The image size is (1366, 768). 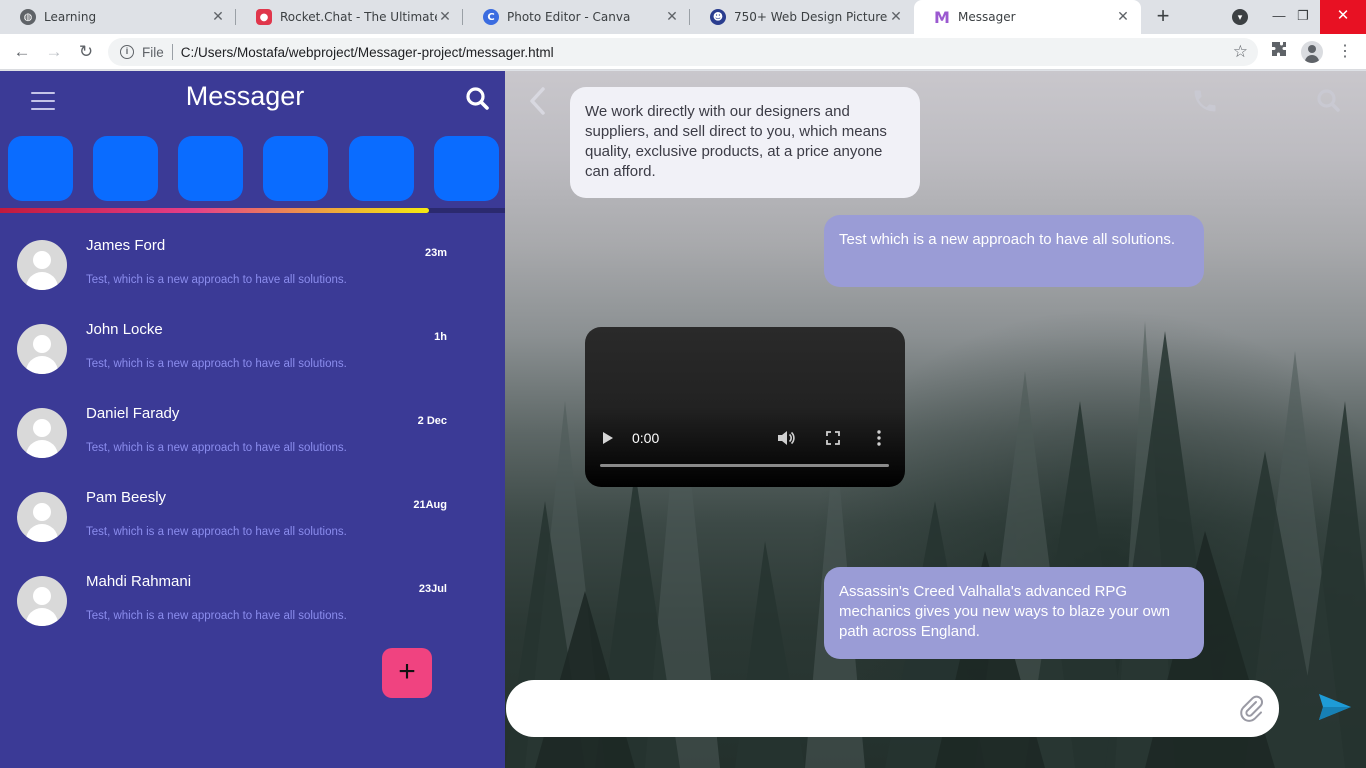 I want to click on profile-avatar-icon, so click(x=1312, y=52).